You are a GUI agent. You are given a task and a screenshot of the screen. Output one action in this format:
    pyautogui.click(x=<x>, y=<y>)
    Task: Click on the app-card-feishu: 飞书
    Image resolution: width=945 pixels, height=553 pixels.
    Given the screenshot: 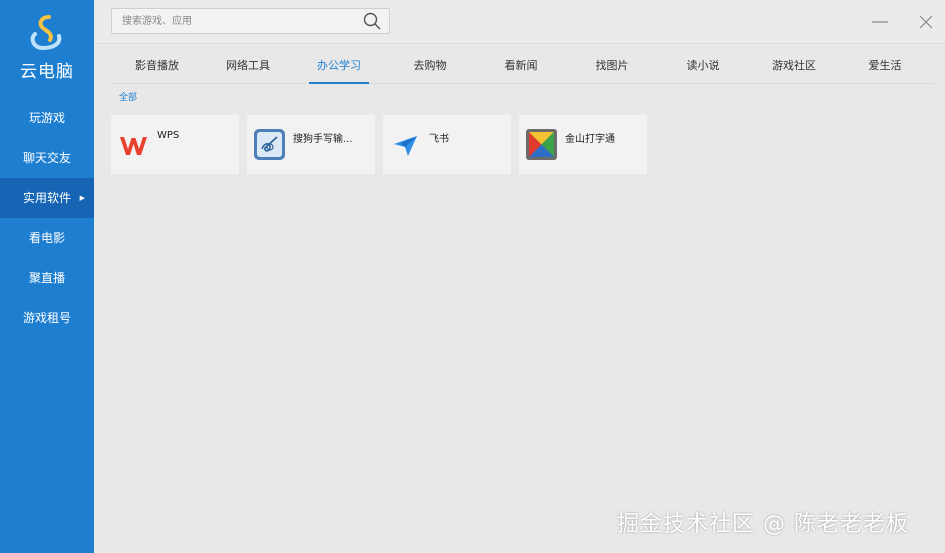 What is the action you would take?
    pyautogui.click(x=447, y=144)
    